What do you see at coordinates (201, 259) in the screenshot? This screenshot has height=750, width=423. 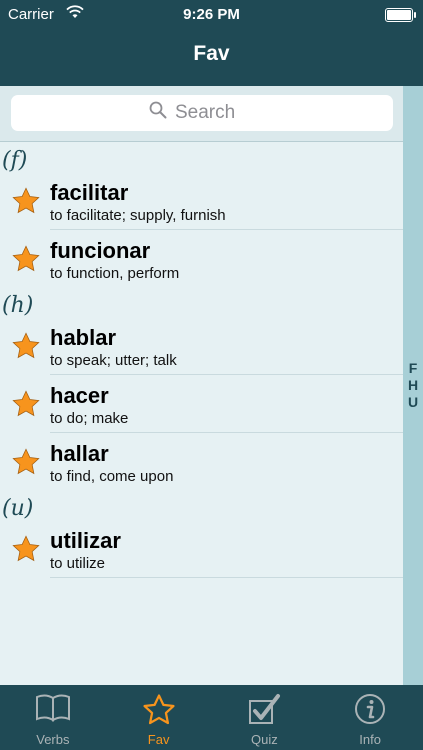 I see `list-item: funcionar to function, perform` at bounding box center [201, 259].